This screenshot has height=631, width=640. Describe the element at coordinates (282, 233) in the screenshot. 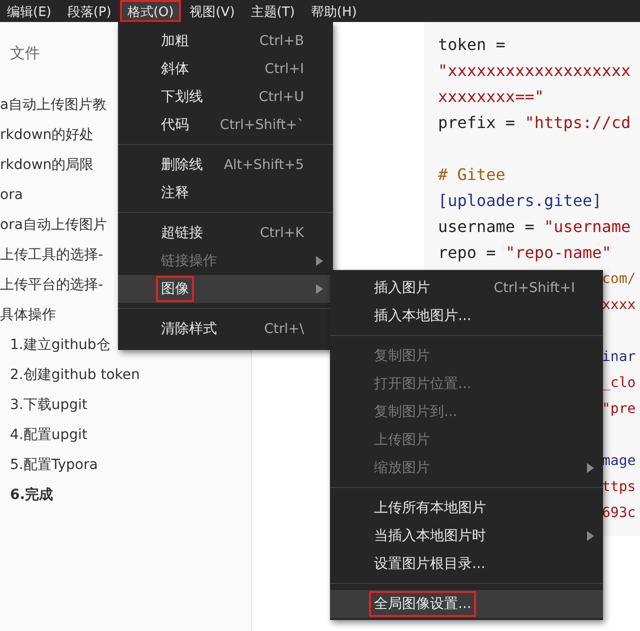

I see `shortcut-text: Ctrl+K` at that location.